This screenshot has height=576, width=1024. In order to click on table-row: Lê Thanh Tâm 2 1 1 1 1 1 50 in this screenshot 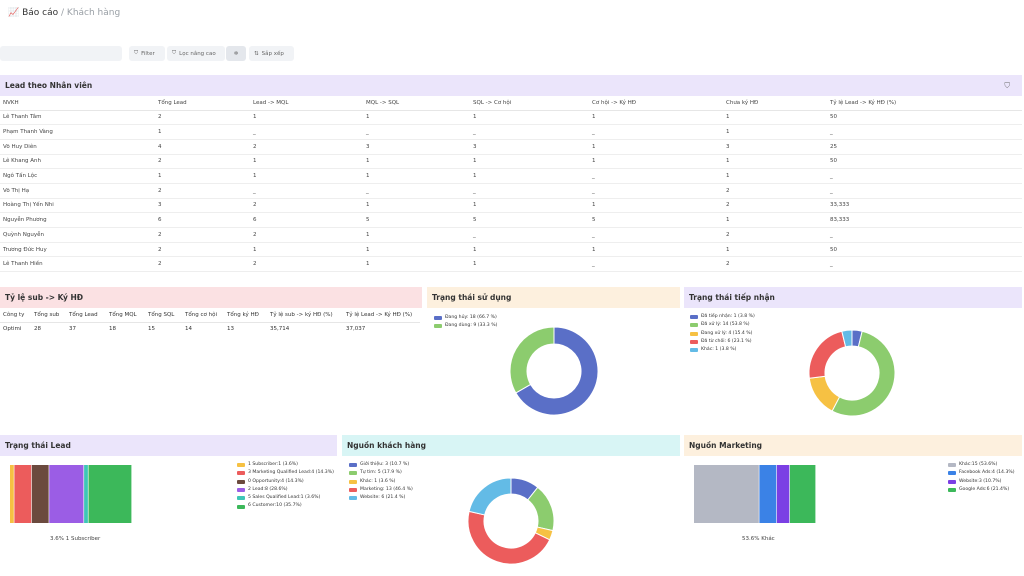, I will do `click(511, 118)`.